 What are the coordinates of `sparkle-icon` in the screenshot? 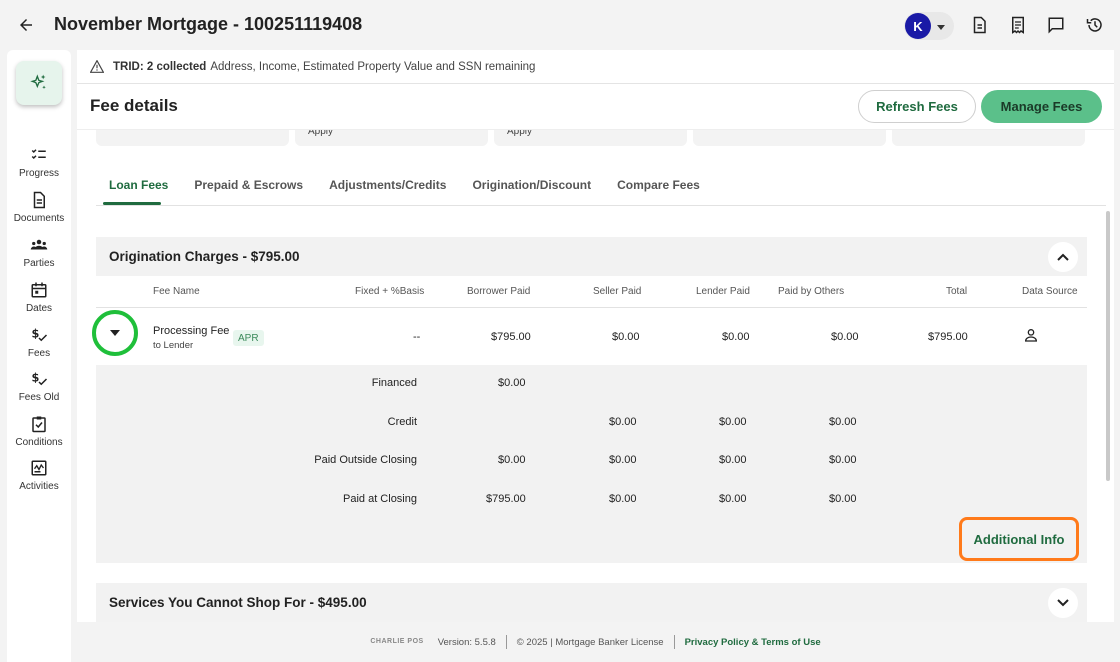 It's located at (38, 81).